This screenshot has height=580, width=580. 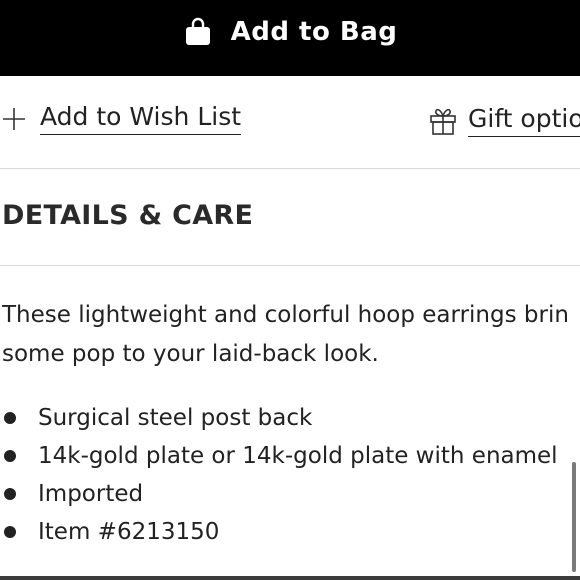 What do you see at coordinates (197, 31) in the screenshot?
I see `shopping-bag-icon` at bounding box center [197, 31].